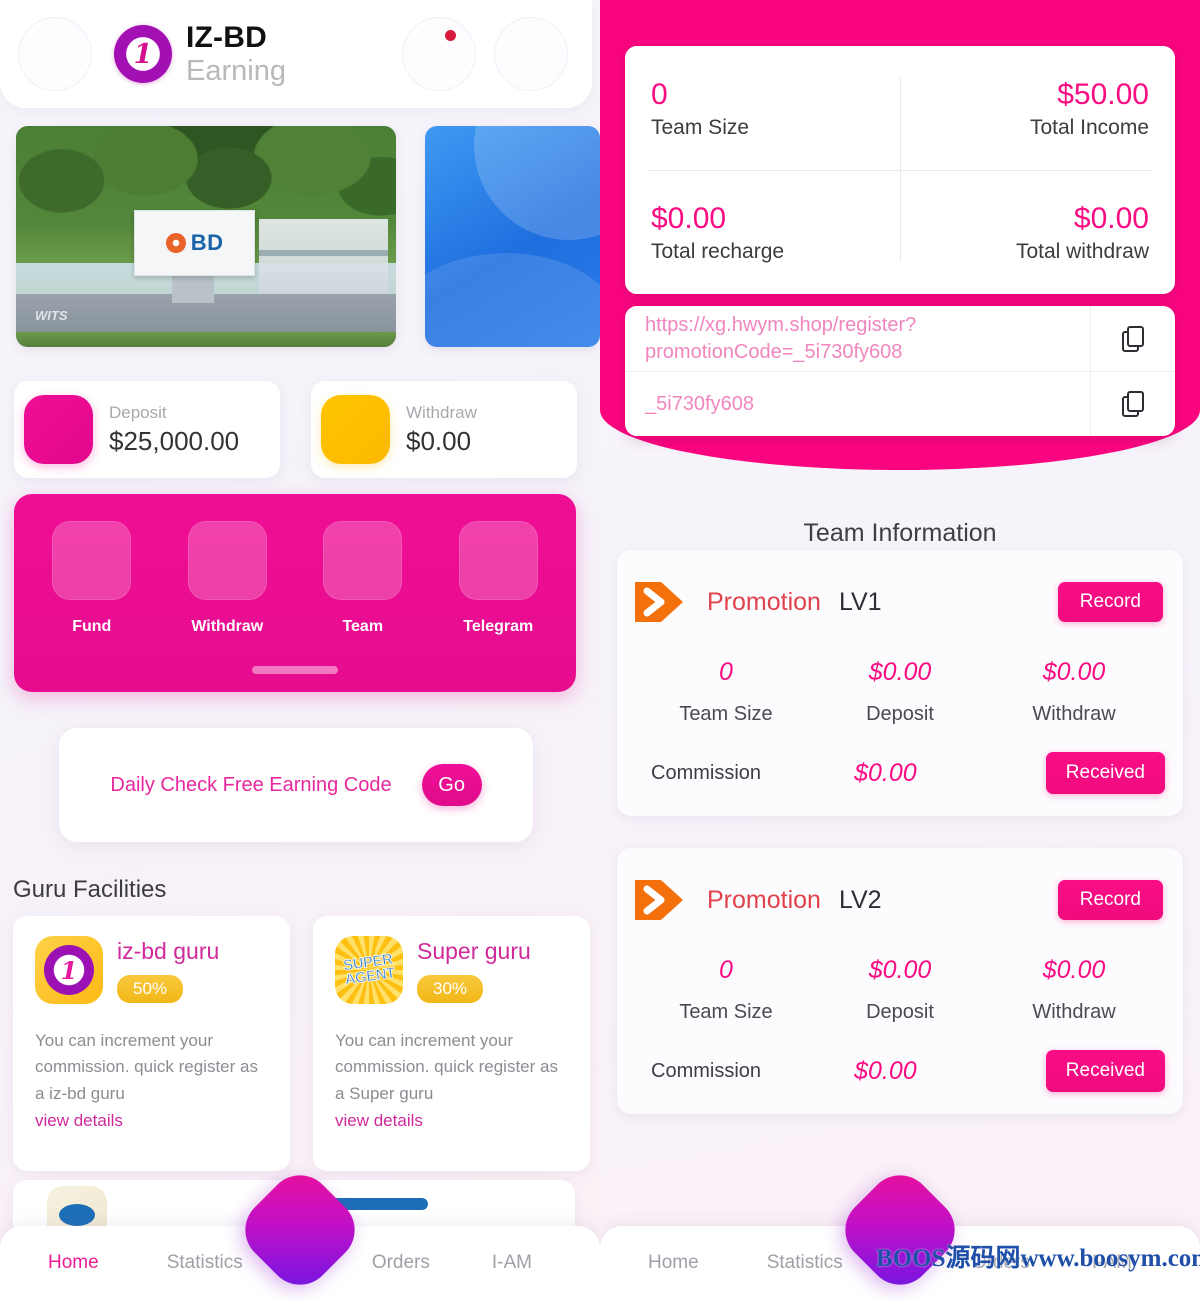 The width and height of the screenshot is (1200, 1300). I want to click on banner-carousel: BD WITS, so click(308, 236).